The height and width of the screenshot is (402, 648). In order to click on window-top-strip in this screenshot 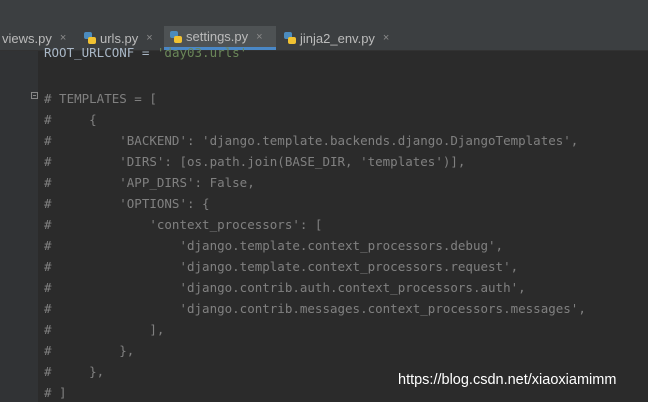, I will do `click(324, 13)`.